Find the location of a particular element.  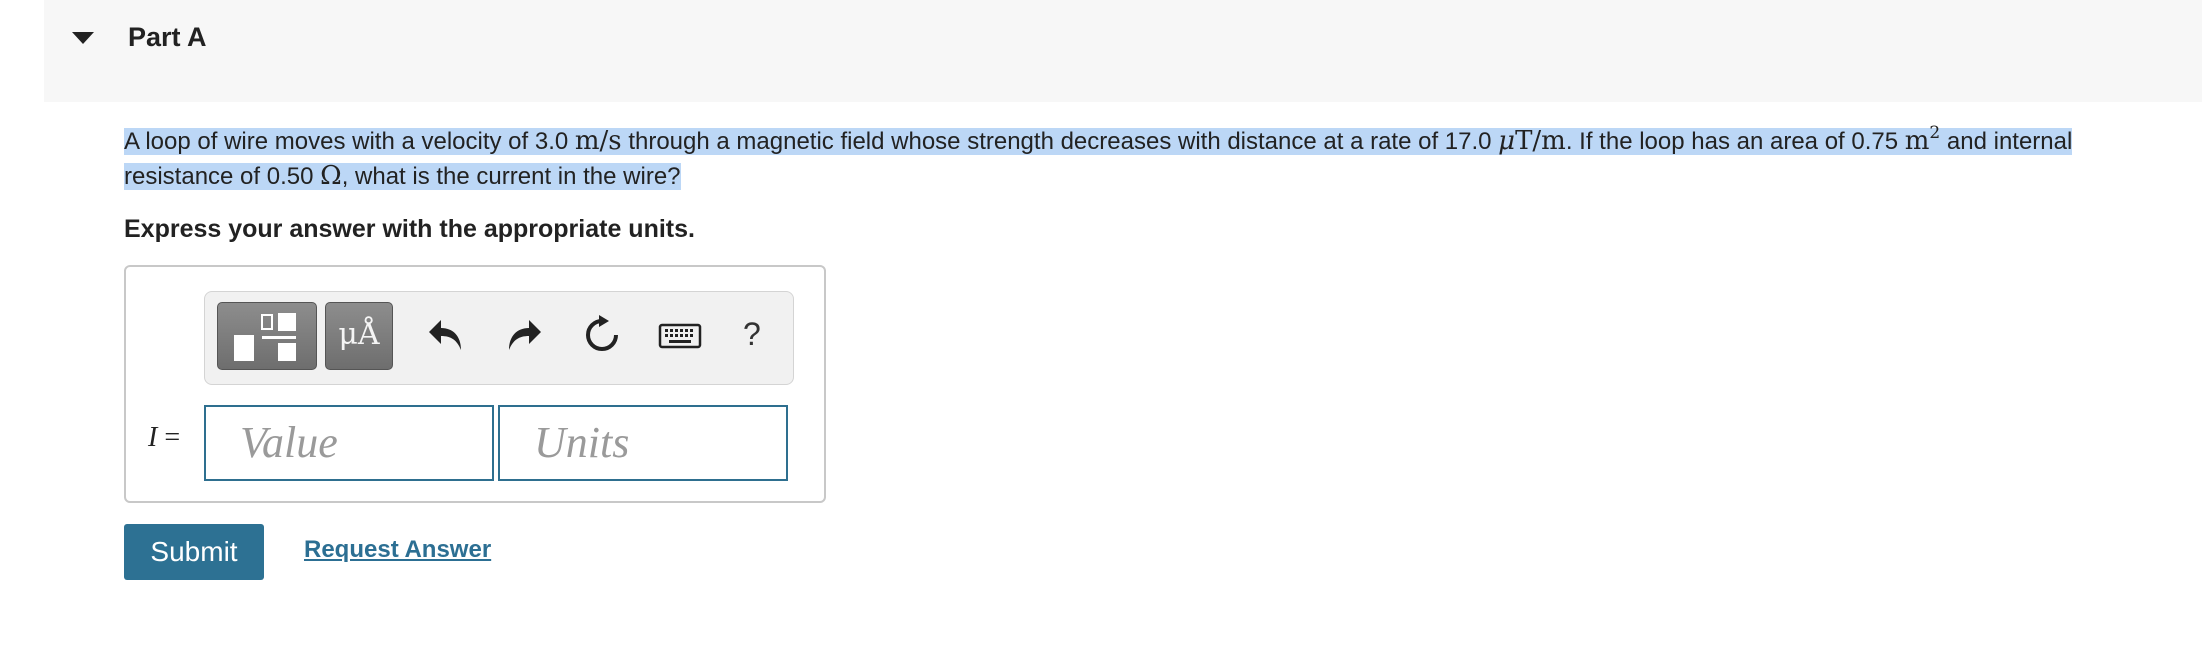

caret-down-icon is located at coordinates (83, 38).